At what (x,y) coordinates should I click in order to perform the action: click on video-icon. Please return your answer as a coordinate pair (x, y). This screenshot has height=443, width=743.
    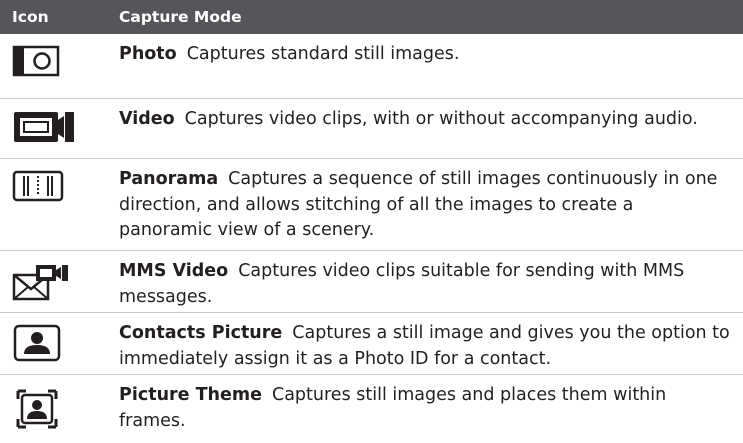
    Looking at the image, I should click on (44, 127).